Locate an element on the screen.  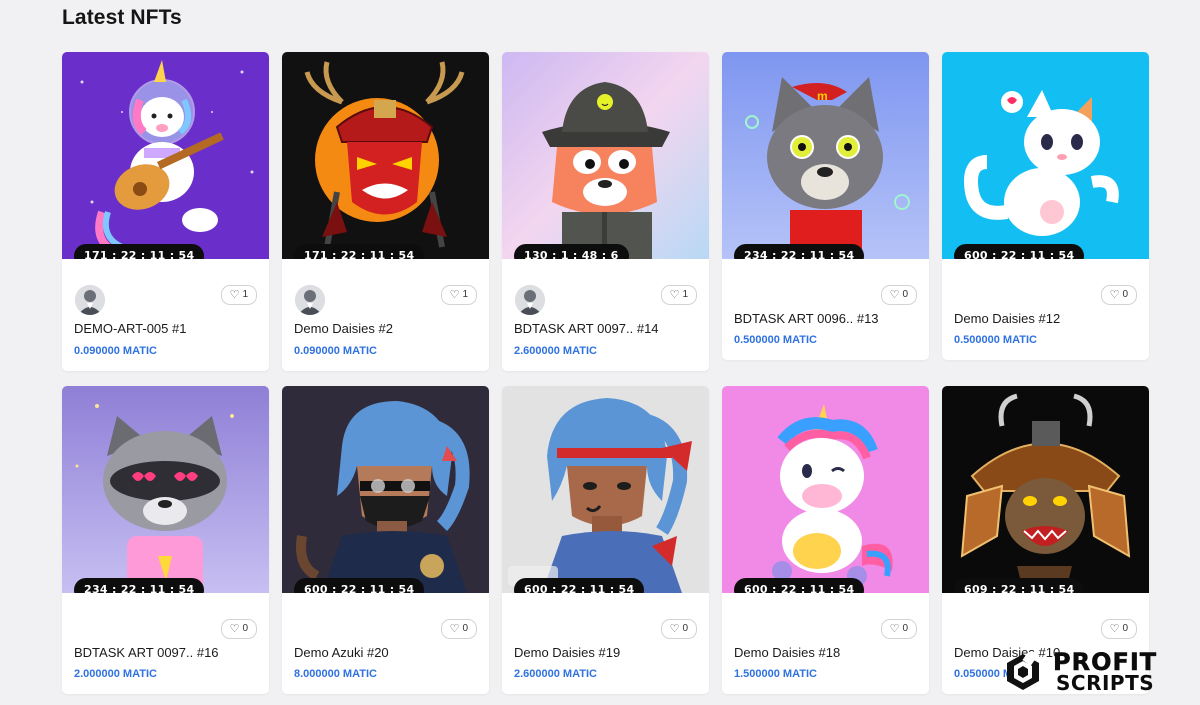
samurai-oni-image is located at coordinates (385, 155).